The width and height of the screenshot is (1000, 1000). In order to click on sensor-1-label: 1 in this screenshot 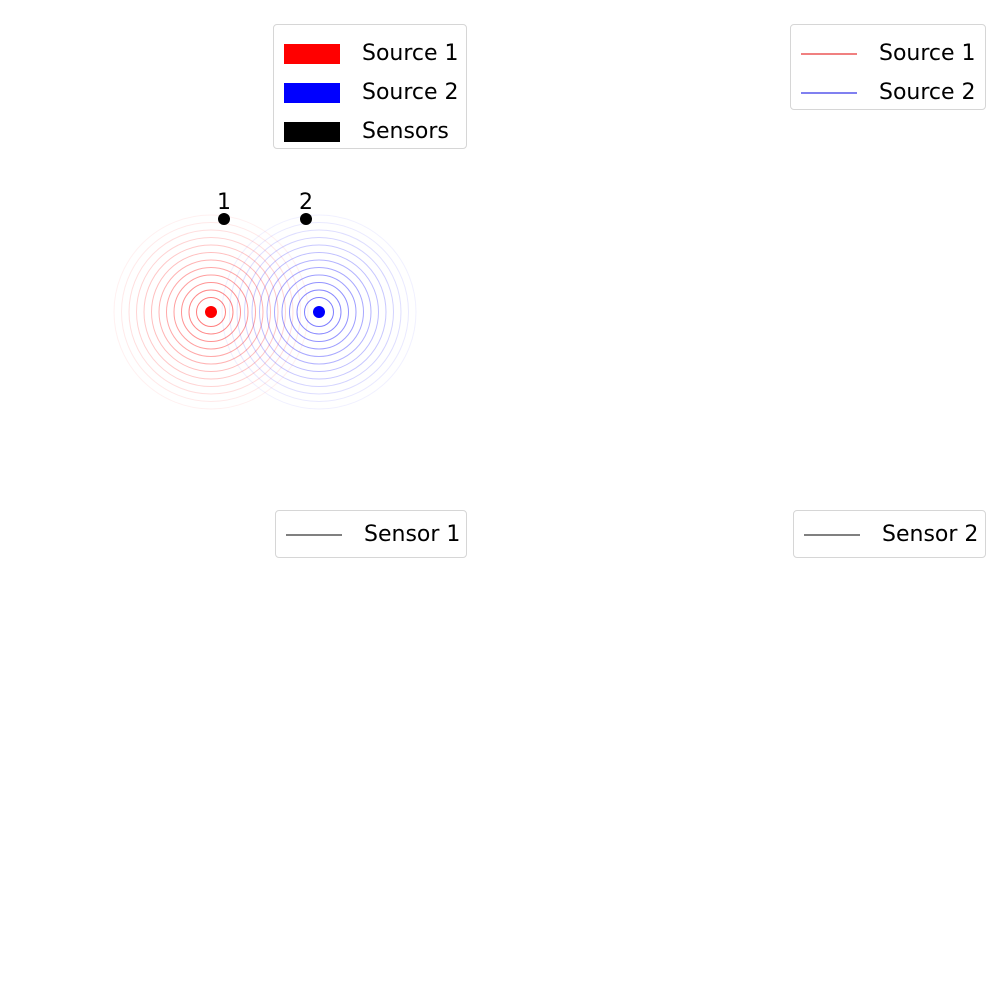, I will do `click(224, 202)`.